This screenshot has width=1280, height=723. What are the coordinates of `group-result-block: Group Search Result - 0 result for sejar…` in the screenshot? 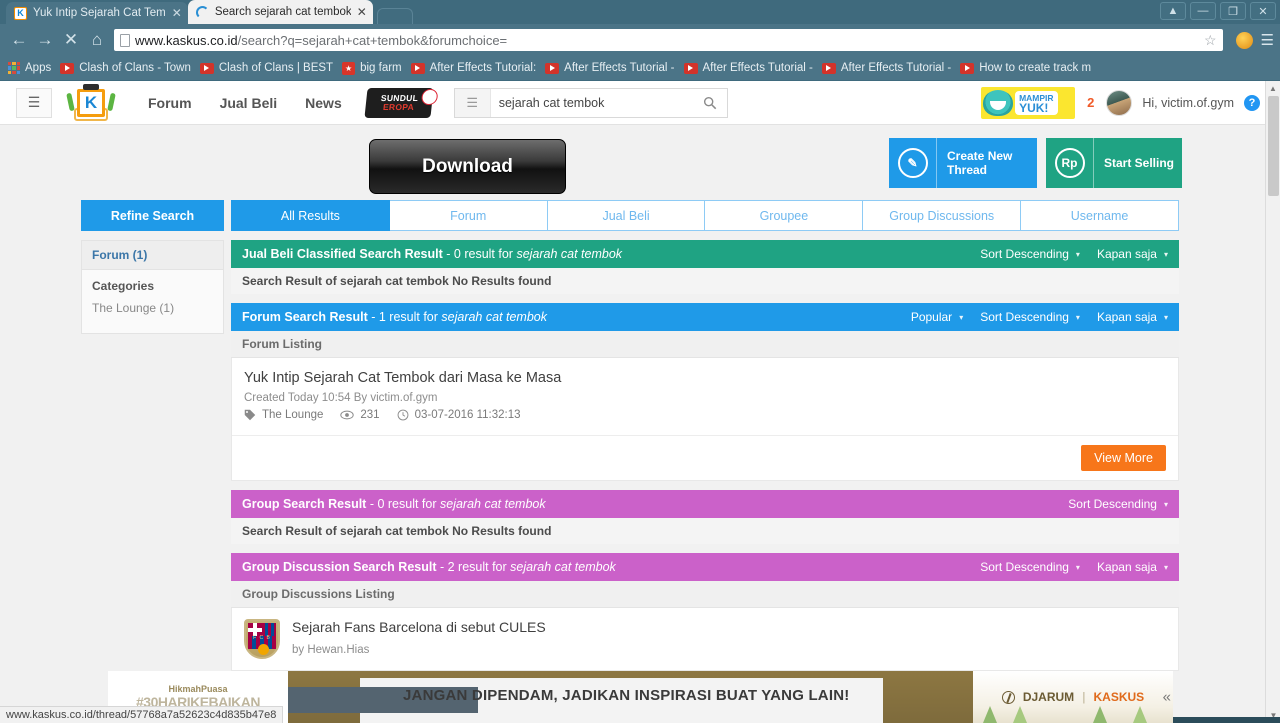 It's located at (705, 517).